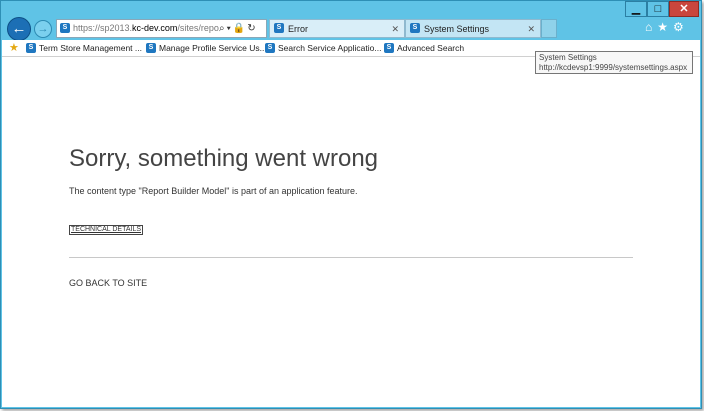 The image size is (704, 411). What do you see at coordinates (568, 57) in the screenshot?
I see `tooltip-title: System Settings` at bounding box center [568, 57].